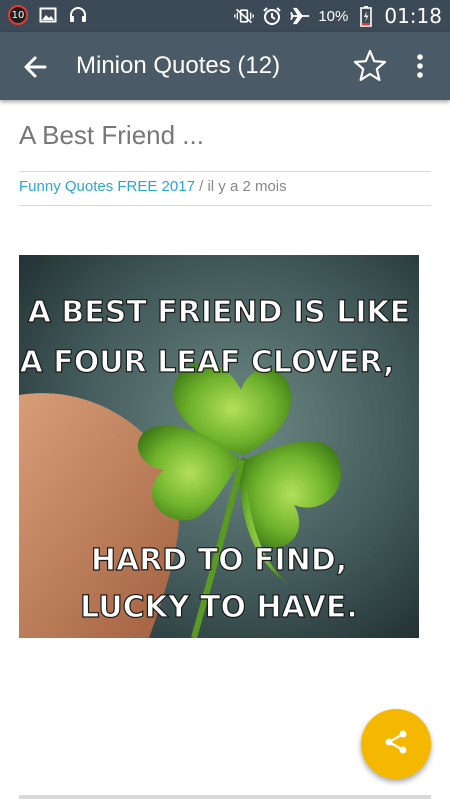 This screenshot has width=450, height=800. Describe the element at coordinates (244, 16) in the screenshot. I see `vibrate-icon` at that location.